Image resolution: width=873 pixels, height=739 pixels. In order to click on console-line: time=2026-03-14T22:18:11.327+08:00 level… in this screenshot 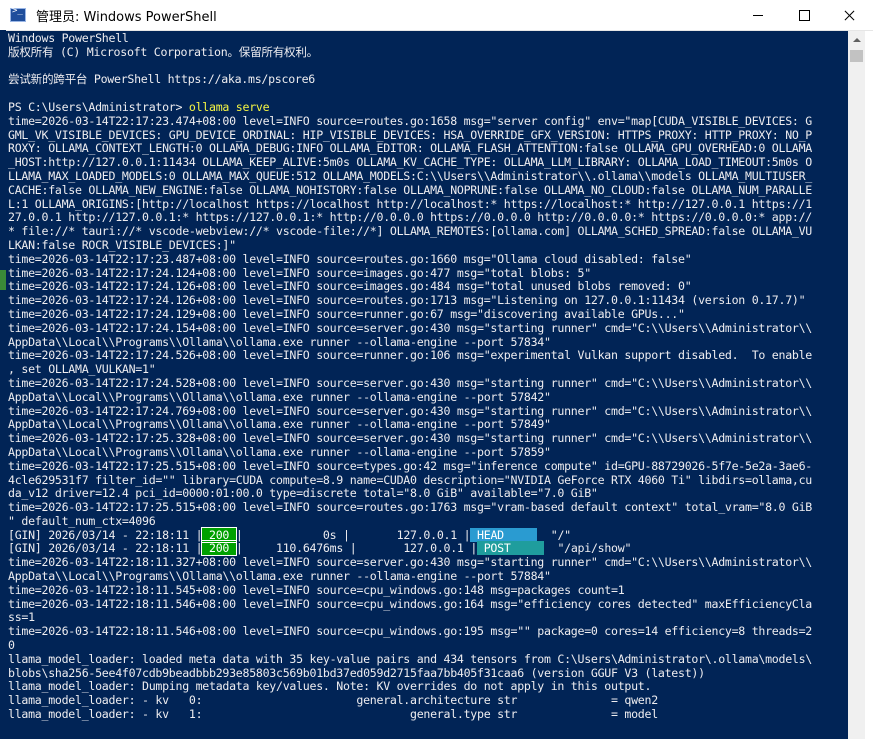, I will do `click(410, 562)`.